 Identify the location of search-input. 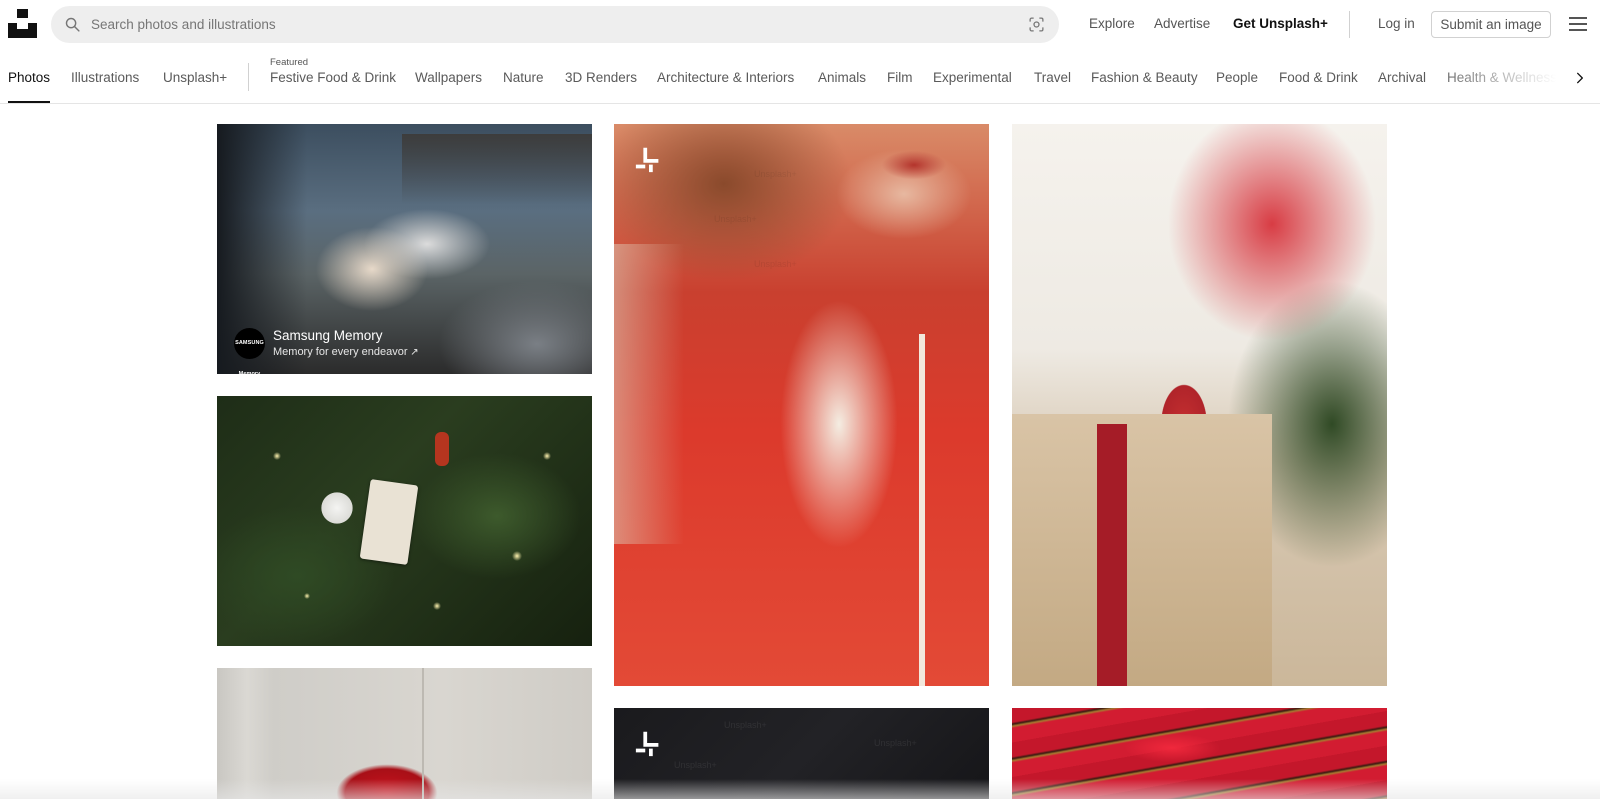
(551, 24).